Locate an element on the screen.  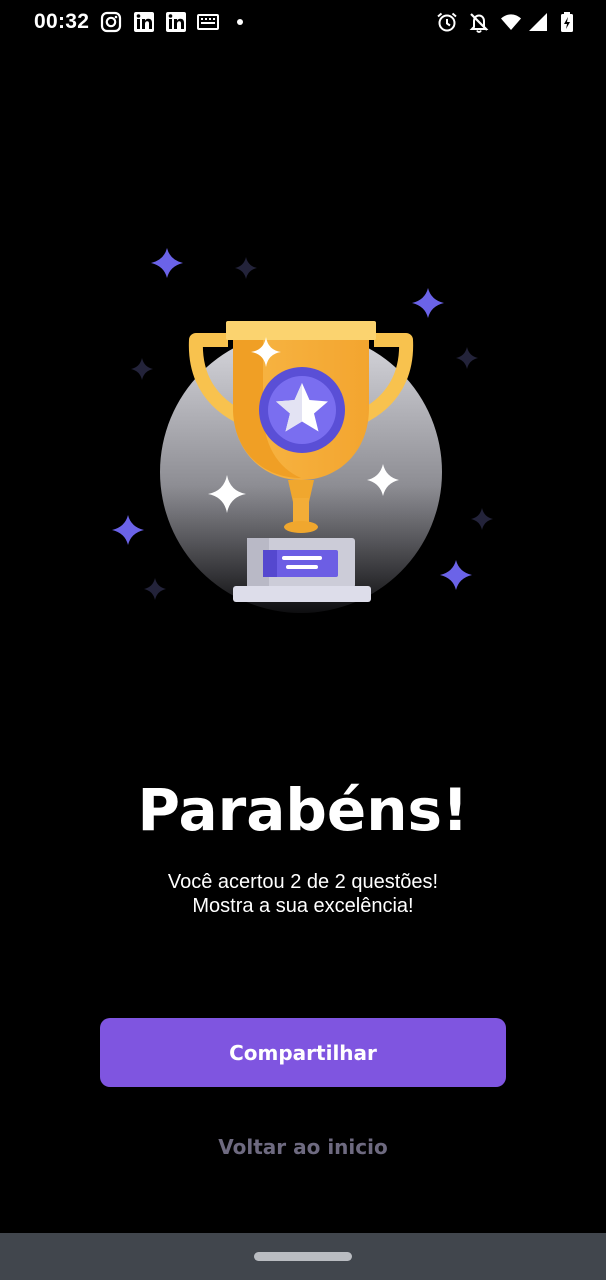
home-gesture-handle is located at coordinates (303, 1256).